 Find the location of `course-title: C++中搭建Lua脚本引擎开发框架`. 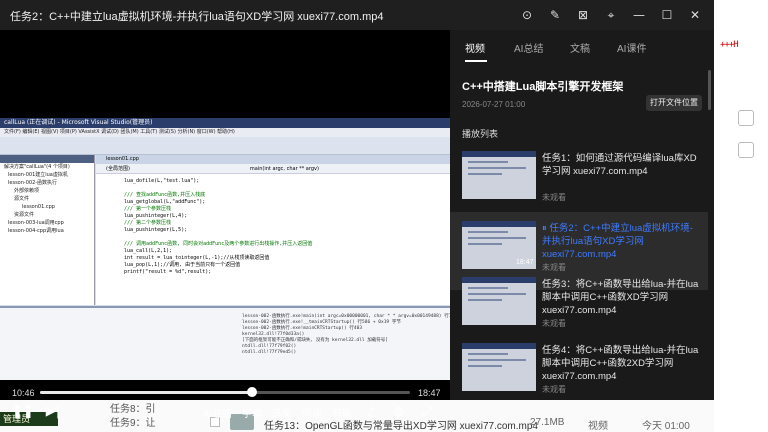

course-title: C++中搭建Lua脚本引擎开发框架 is located at coordinates (543, 87).